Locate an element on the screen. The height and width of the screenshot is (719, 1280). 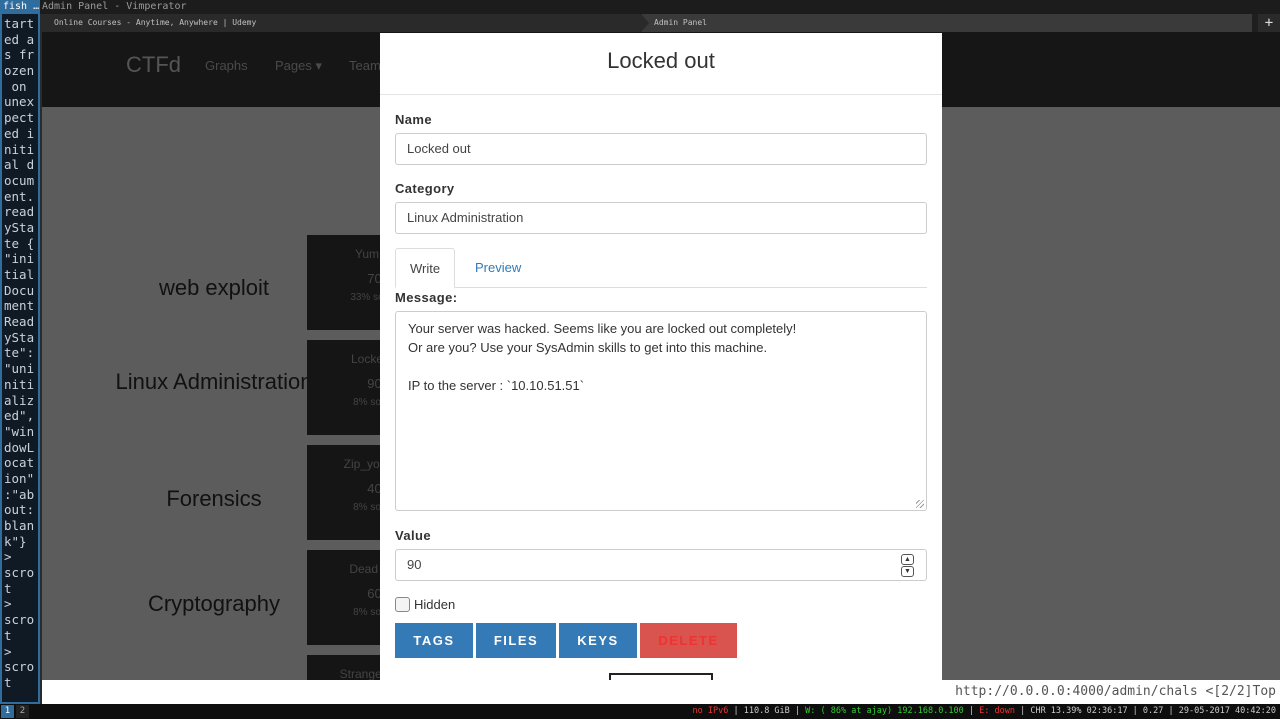
terminal-line: ySta is located at coordinates (19, 337).